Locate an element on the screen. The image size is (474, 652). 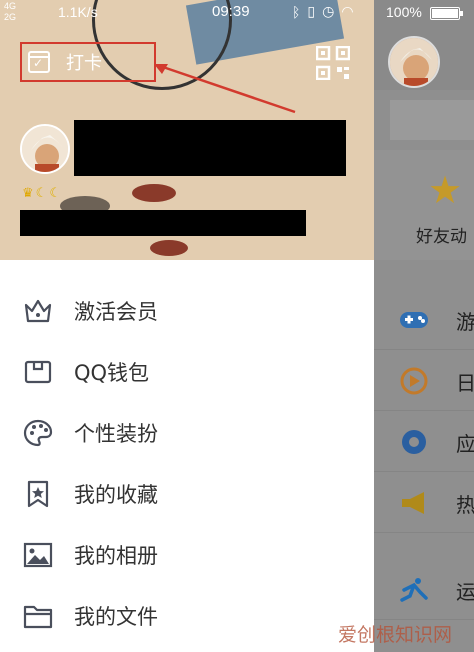
menu-item-label: 我的相册 is located at coordinates (116, 555).